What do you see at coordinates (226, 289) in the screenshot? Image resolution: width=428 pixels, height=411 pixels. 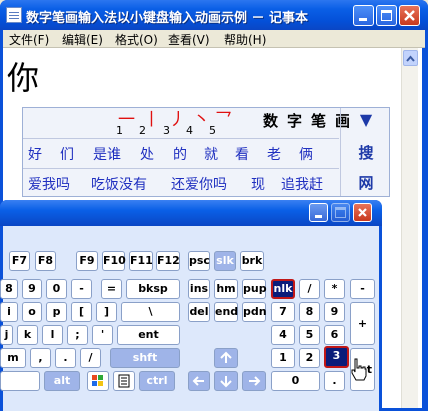 I see `key-home: hm` at bounding box center [226, 289].